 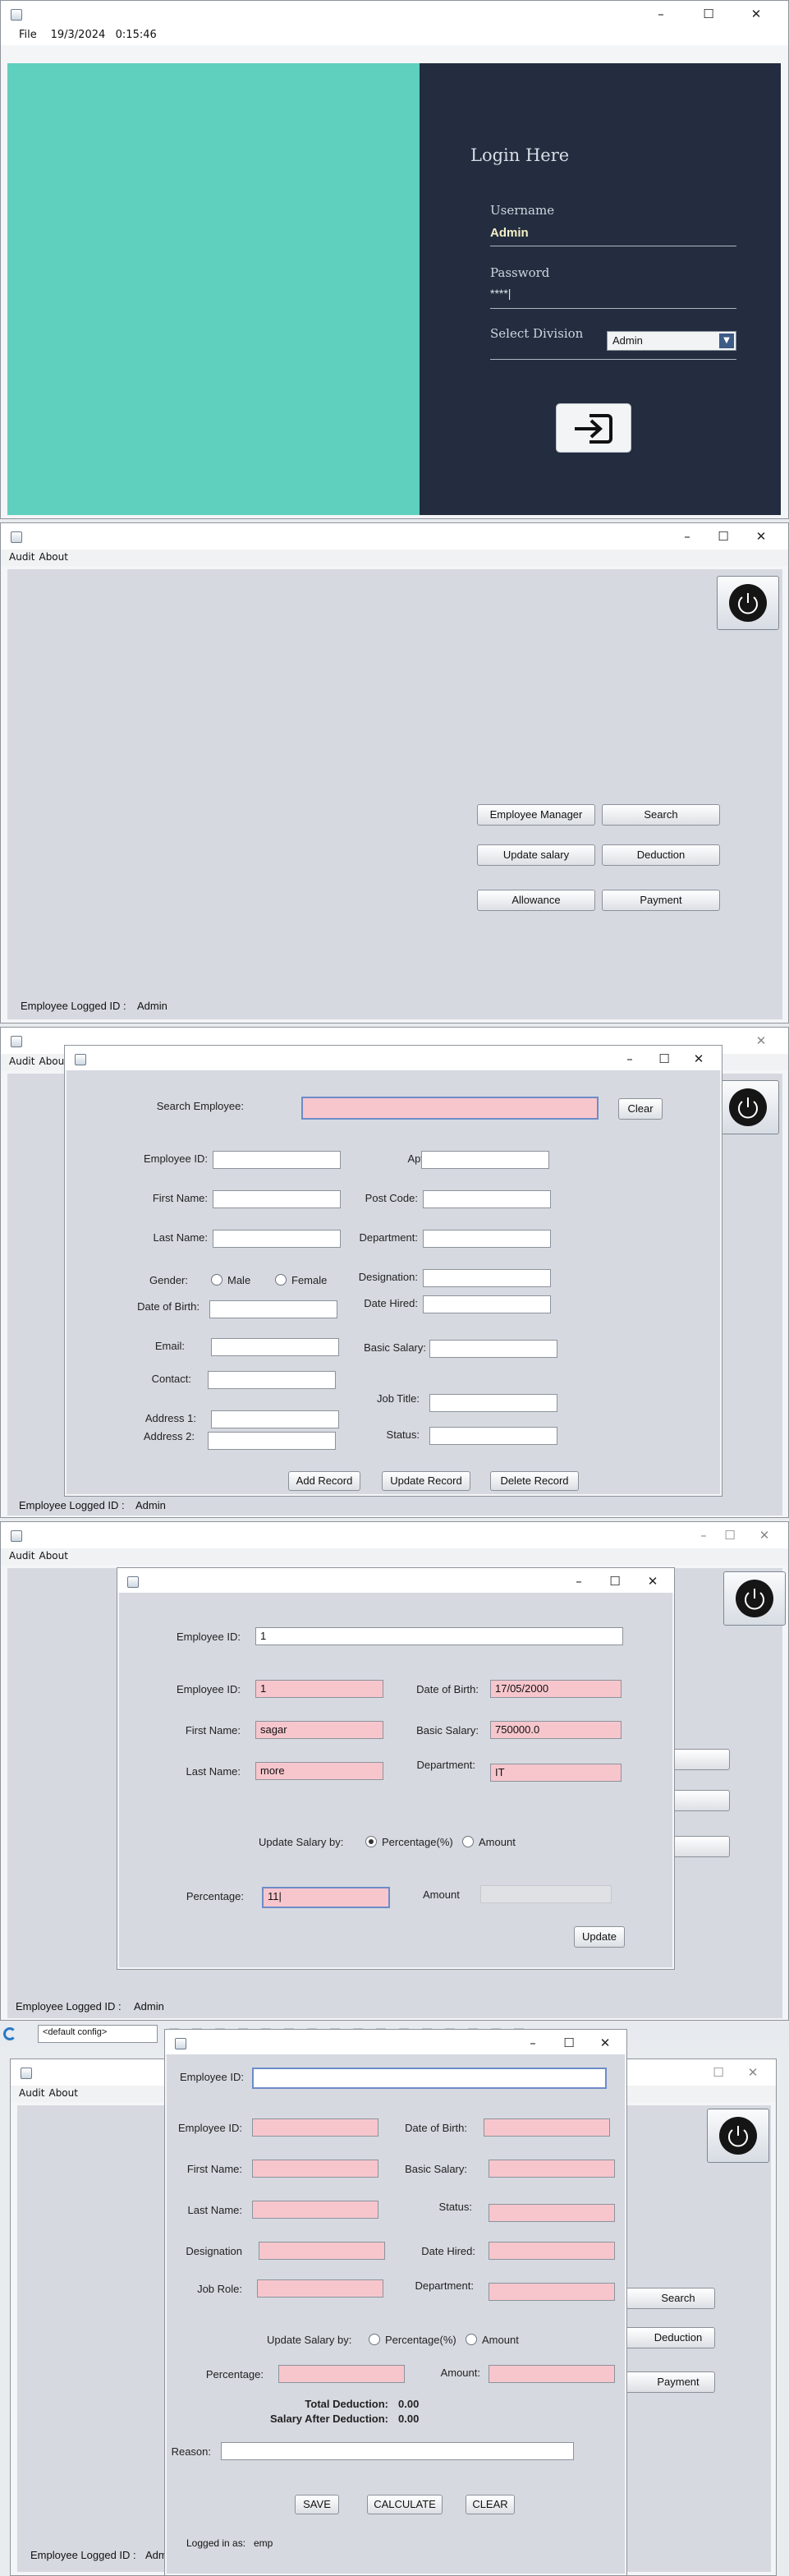 I want to click on dob-field: 17/05/2000, so click(x=556, y=1689).